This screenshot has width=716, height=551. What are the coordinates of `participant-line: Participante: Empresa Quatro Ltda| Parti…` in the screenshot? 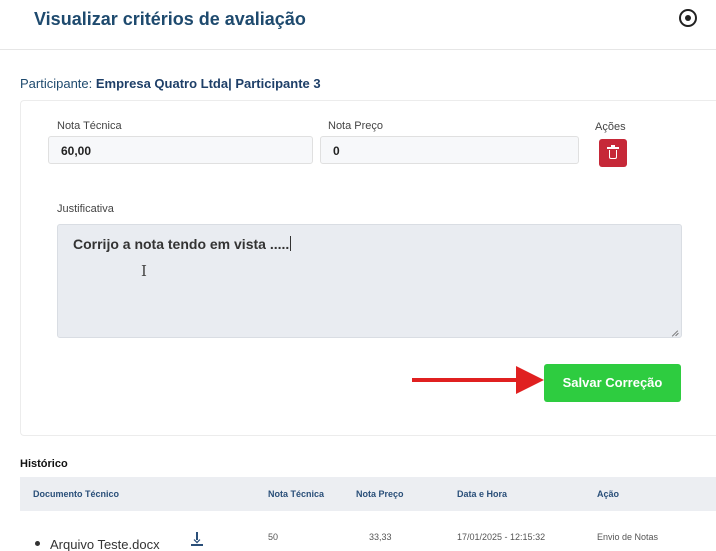 It's located at (170, 83).